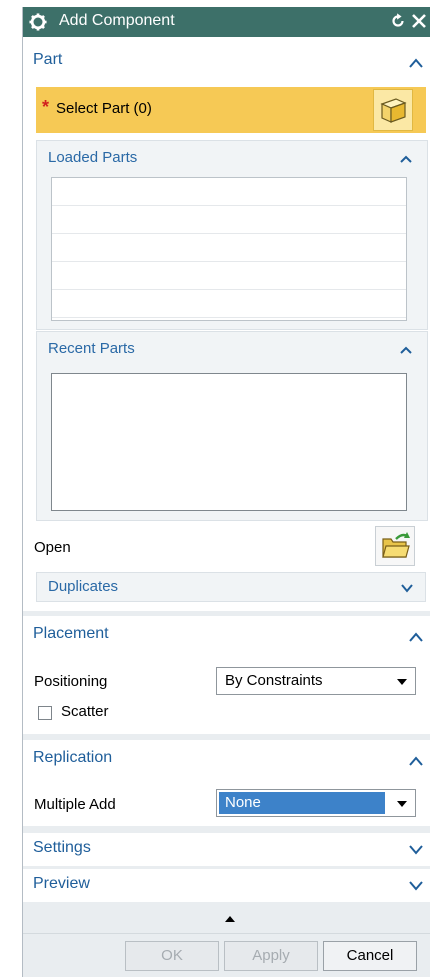  I want to click on duplicates-title: Duplicates, so click(83, 586).